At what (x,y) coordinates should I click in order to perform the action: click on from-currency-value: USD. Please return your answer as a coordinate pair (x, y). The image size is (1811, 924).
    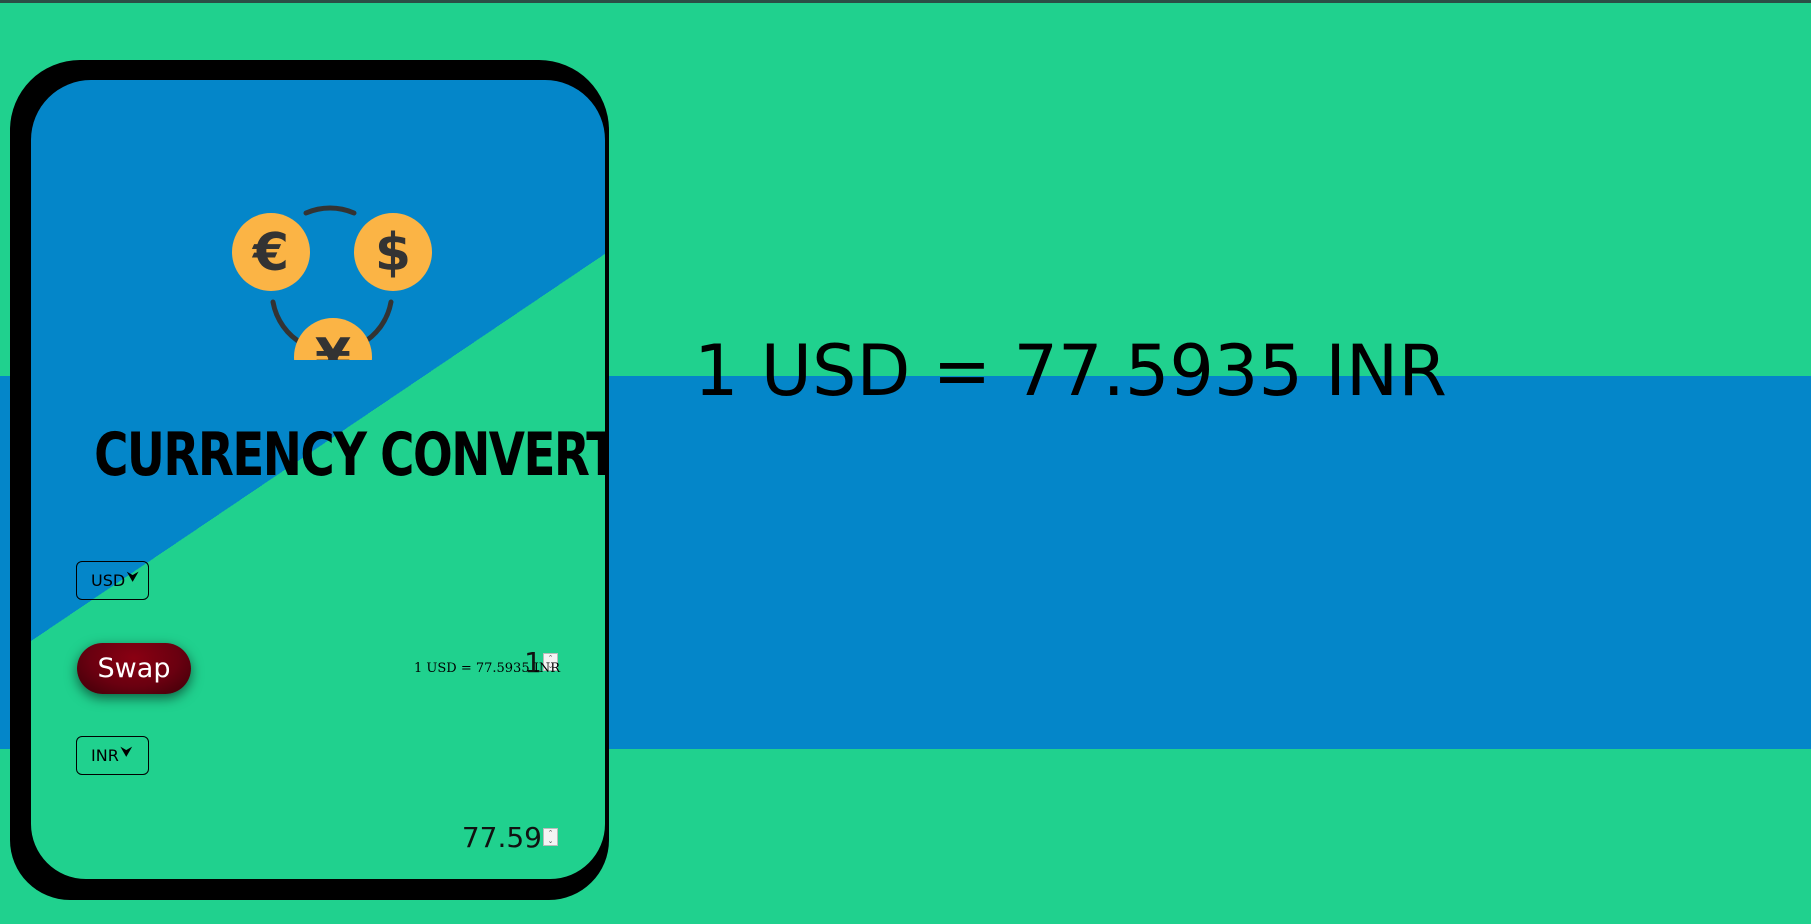
    Looking at the image, I should click on (108, 580).